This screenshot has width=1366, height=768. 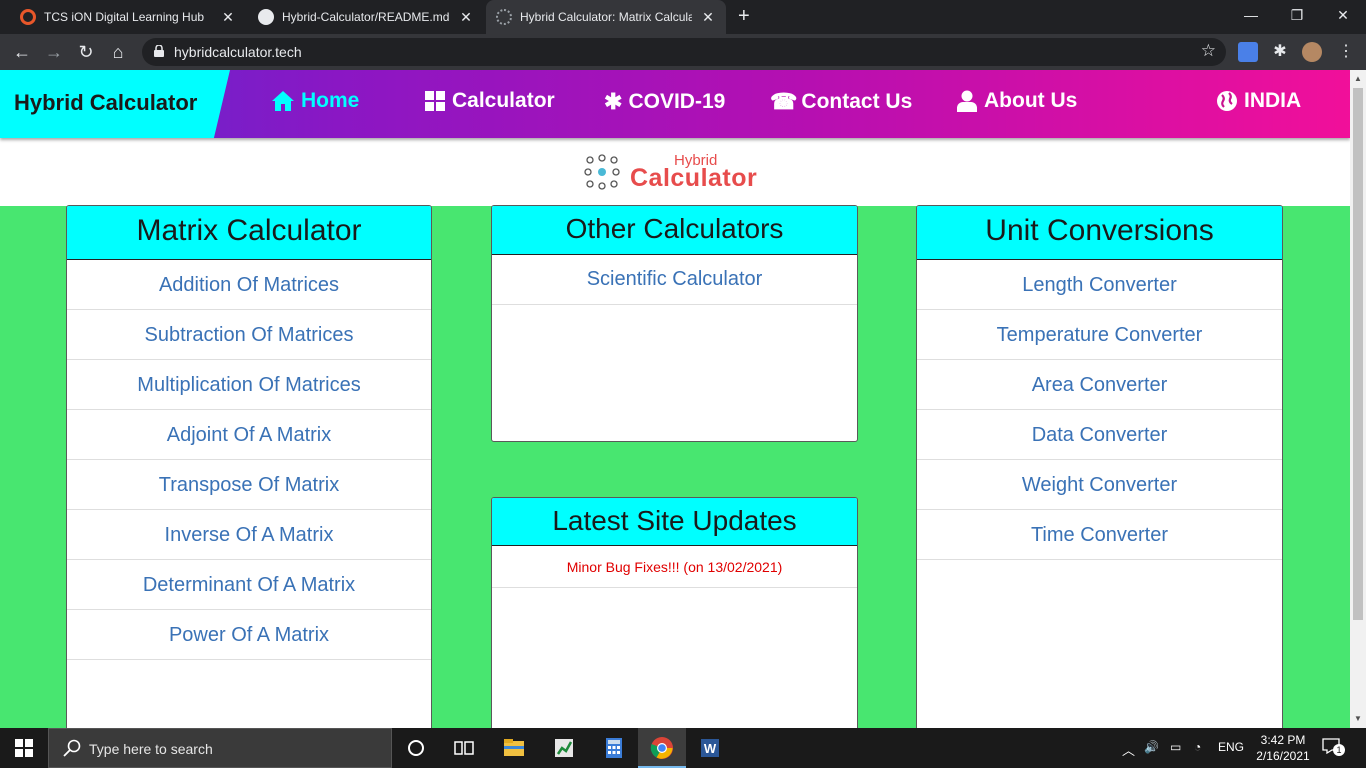 What do you see at coordinates (504, 17) in the screenshot?
I see `site-favicon-icon` at bounding box center [504, 17].